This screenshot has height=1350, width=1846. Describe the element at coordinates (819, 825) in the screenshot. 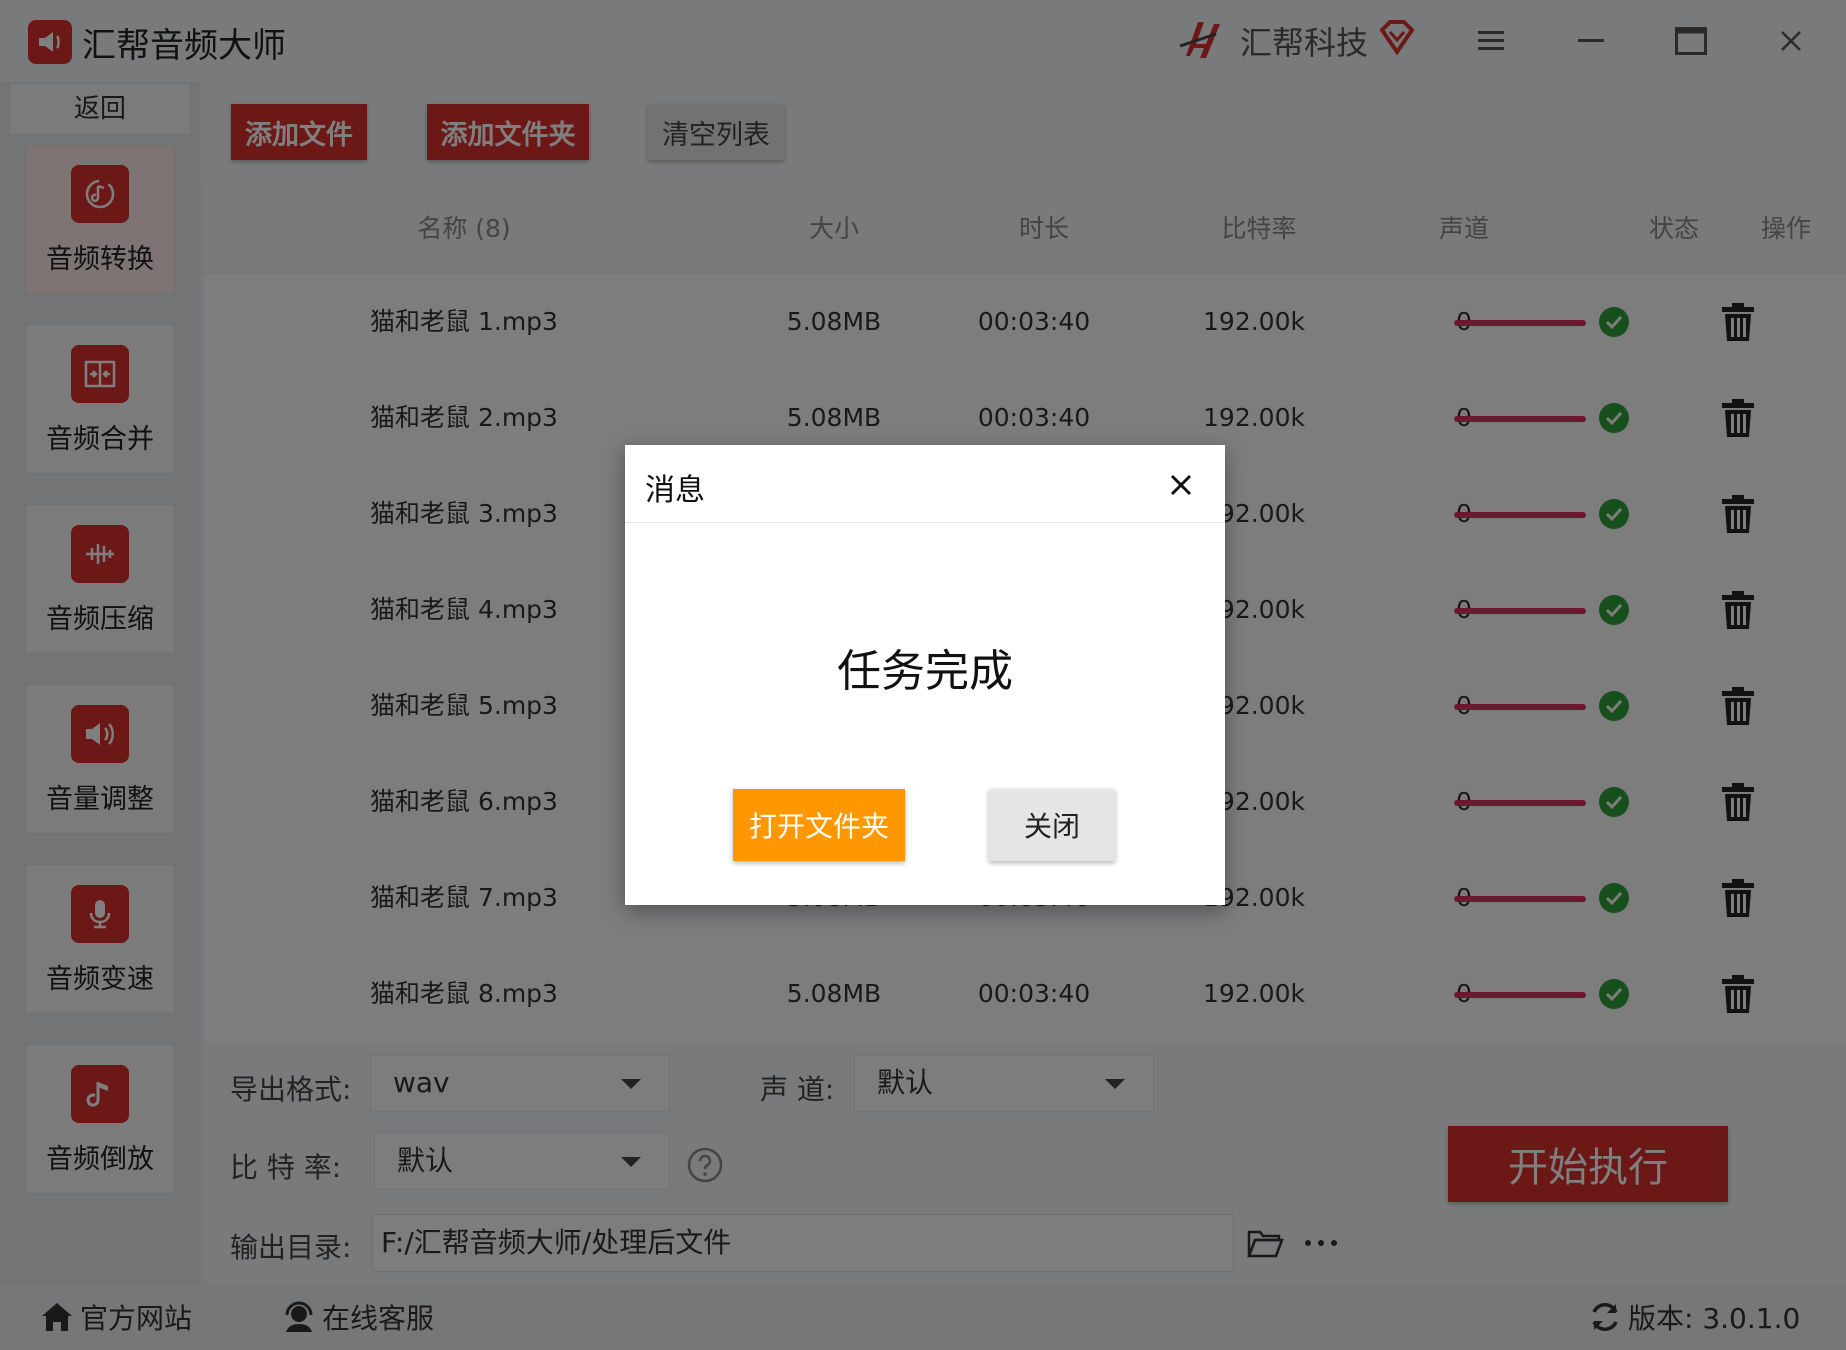

I see `open-folder-button: 打开文件夹` at that location.